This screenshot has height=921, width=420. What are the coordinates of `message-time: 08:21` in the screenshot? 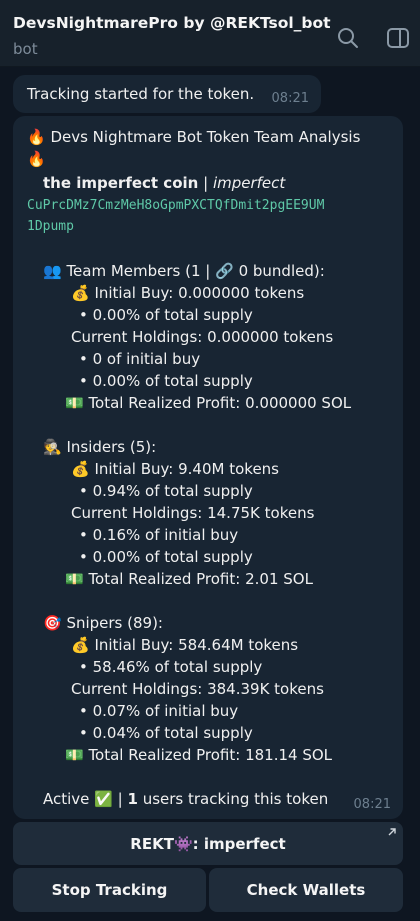 It's located at (290, 98).